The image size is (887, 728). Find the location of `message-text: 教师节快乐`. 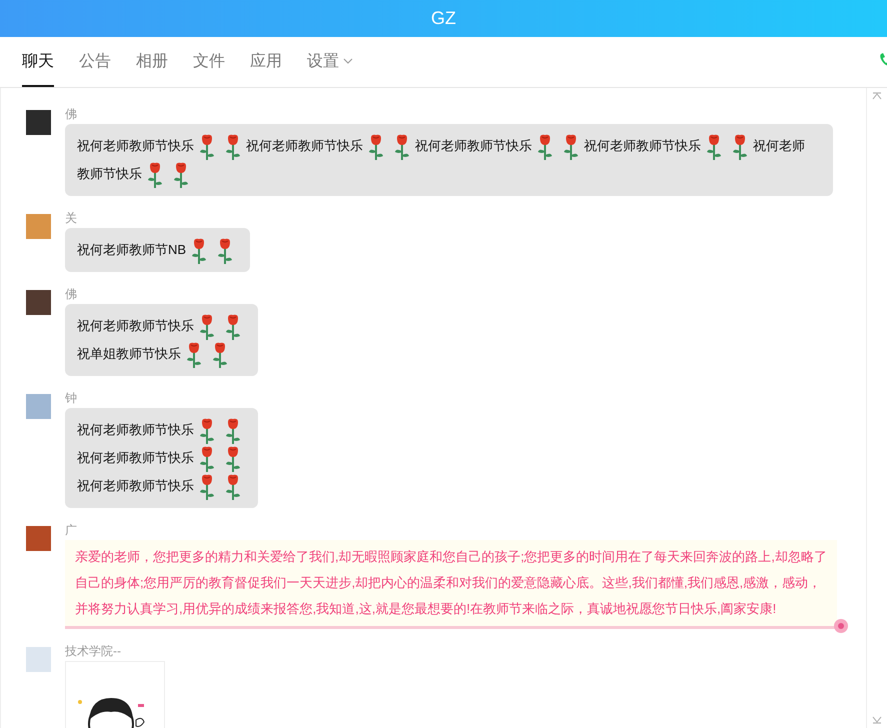

message-text: 教师节快乐 is located at coordinates (109, 173).